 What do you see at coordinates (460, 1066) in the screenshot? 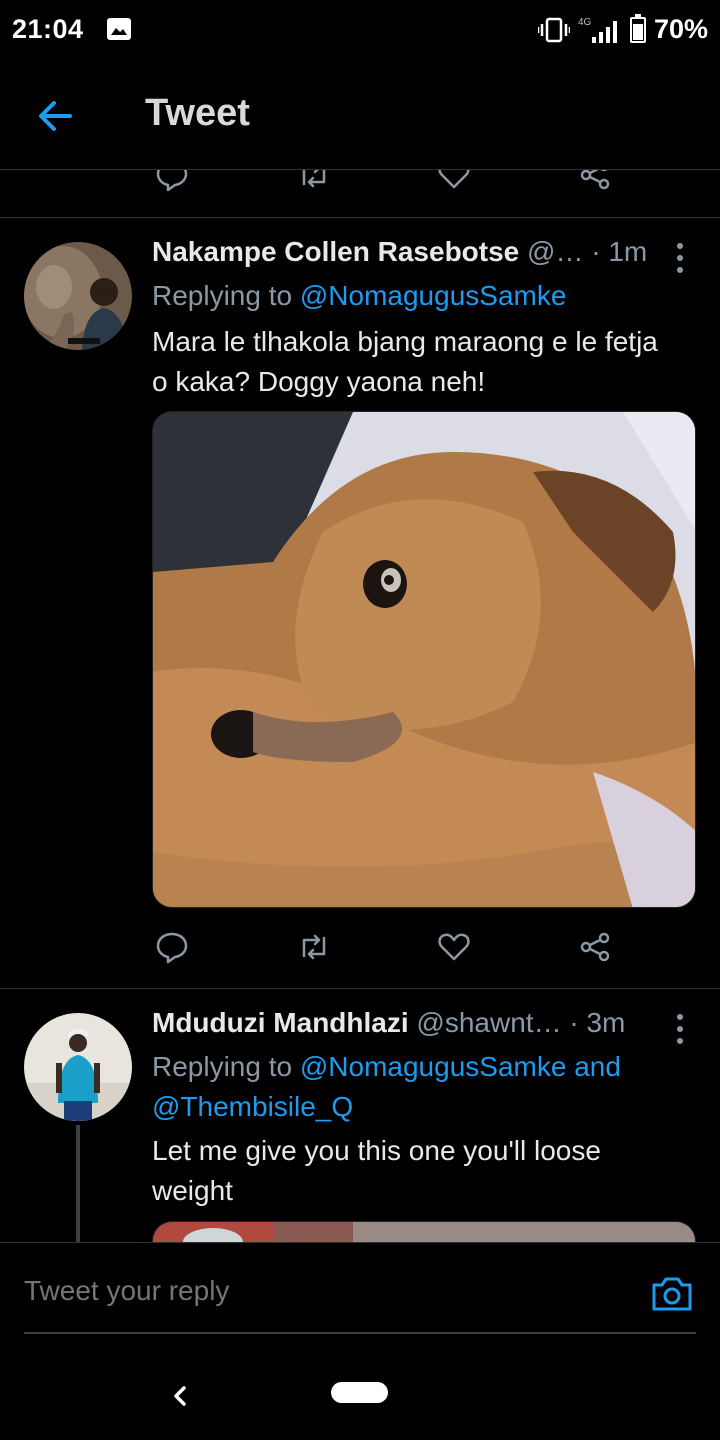
I see `mention-link: @NomagugusSamke and` at bounding box center [460, 1066].